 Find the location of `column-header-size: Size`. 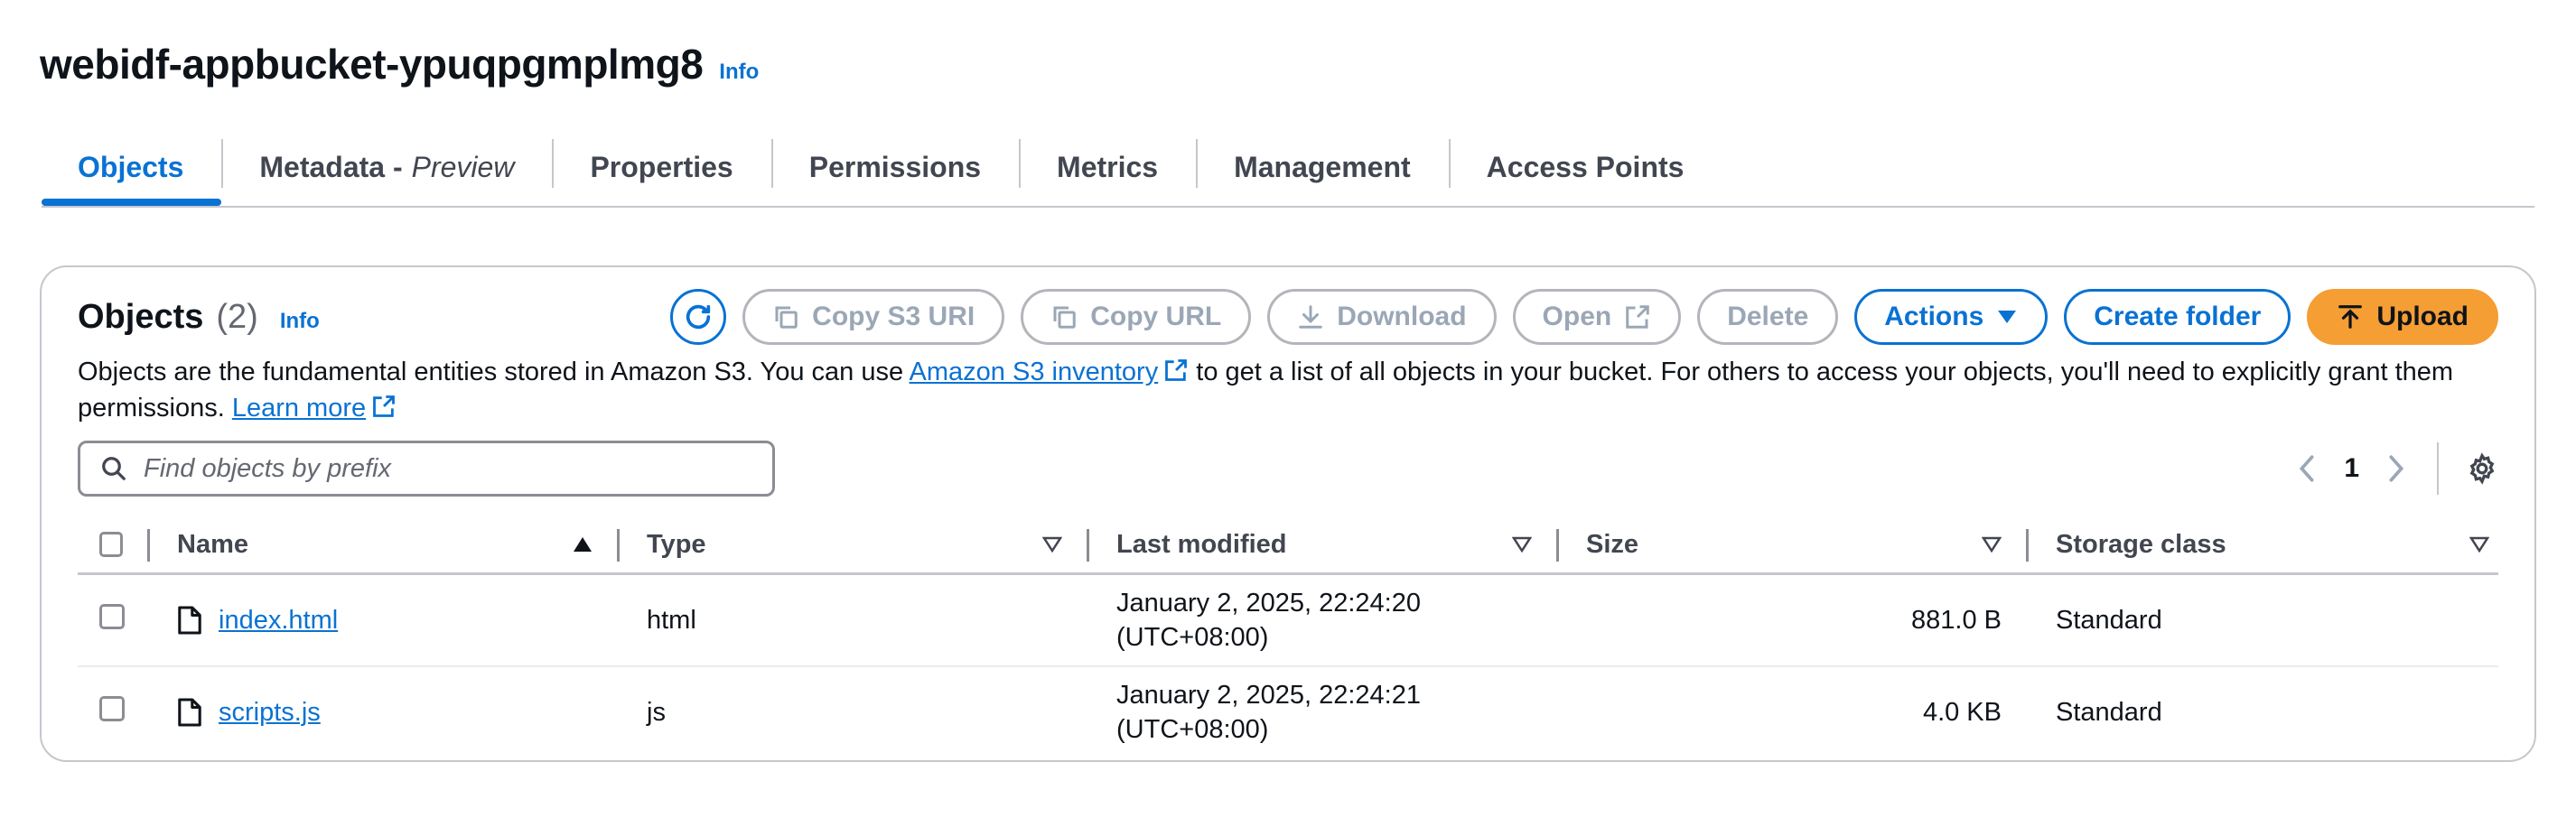

column-header-size: Size is located at coordinates (1794, 545).